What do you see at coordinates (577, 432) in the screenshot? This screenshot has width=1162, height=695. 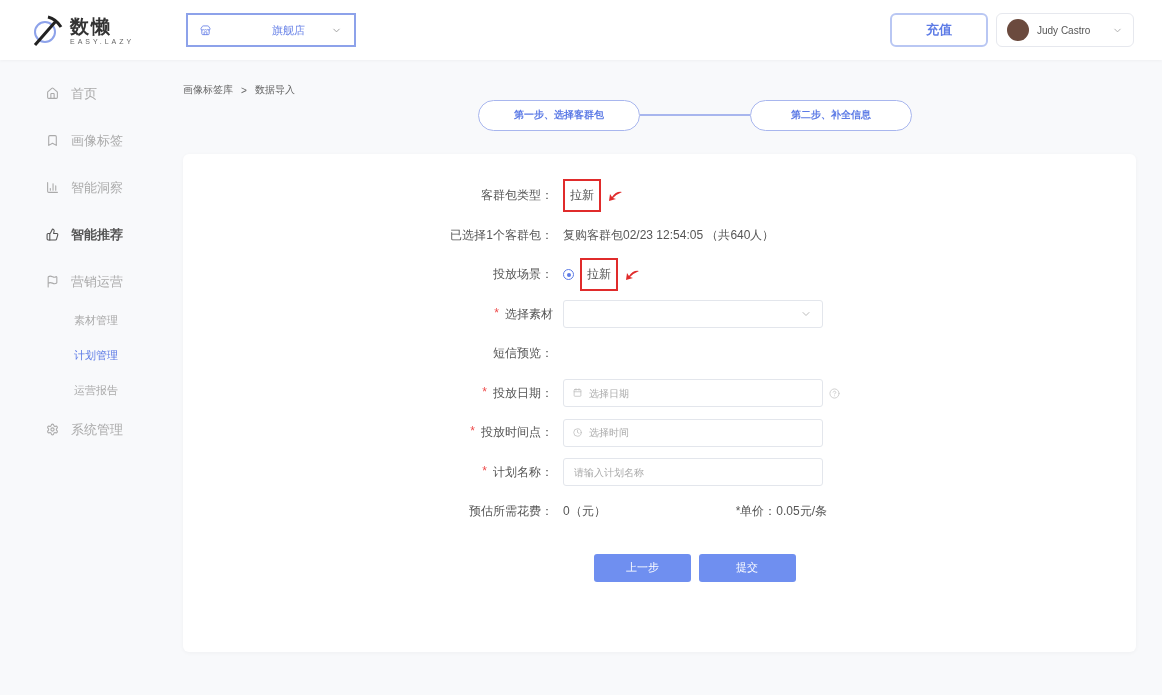 I see `clock-icon` at bounding box center [577, 432].